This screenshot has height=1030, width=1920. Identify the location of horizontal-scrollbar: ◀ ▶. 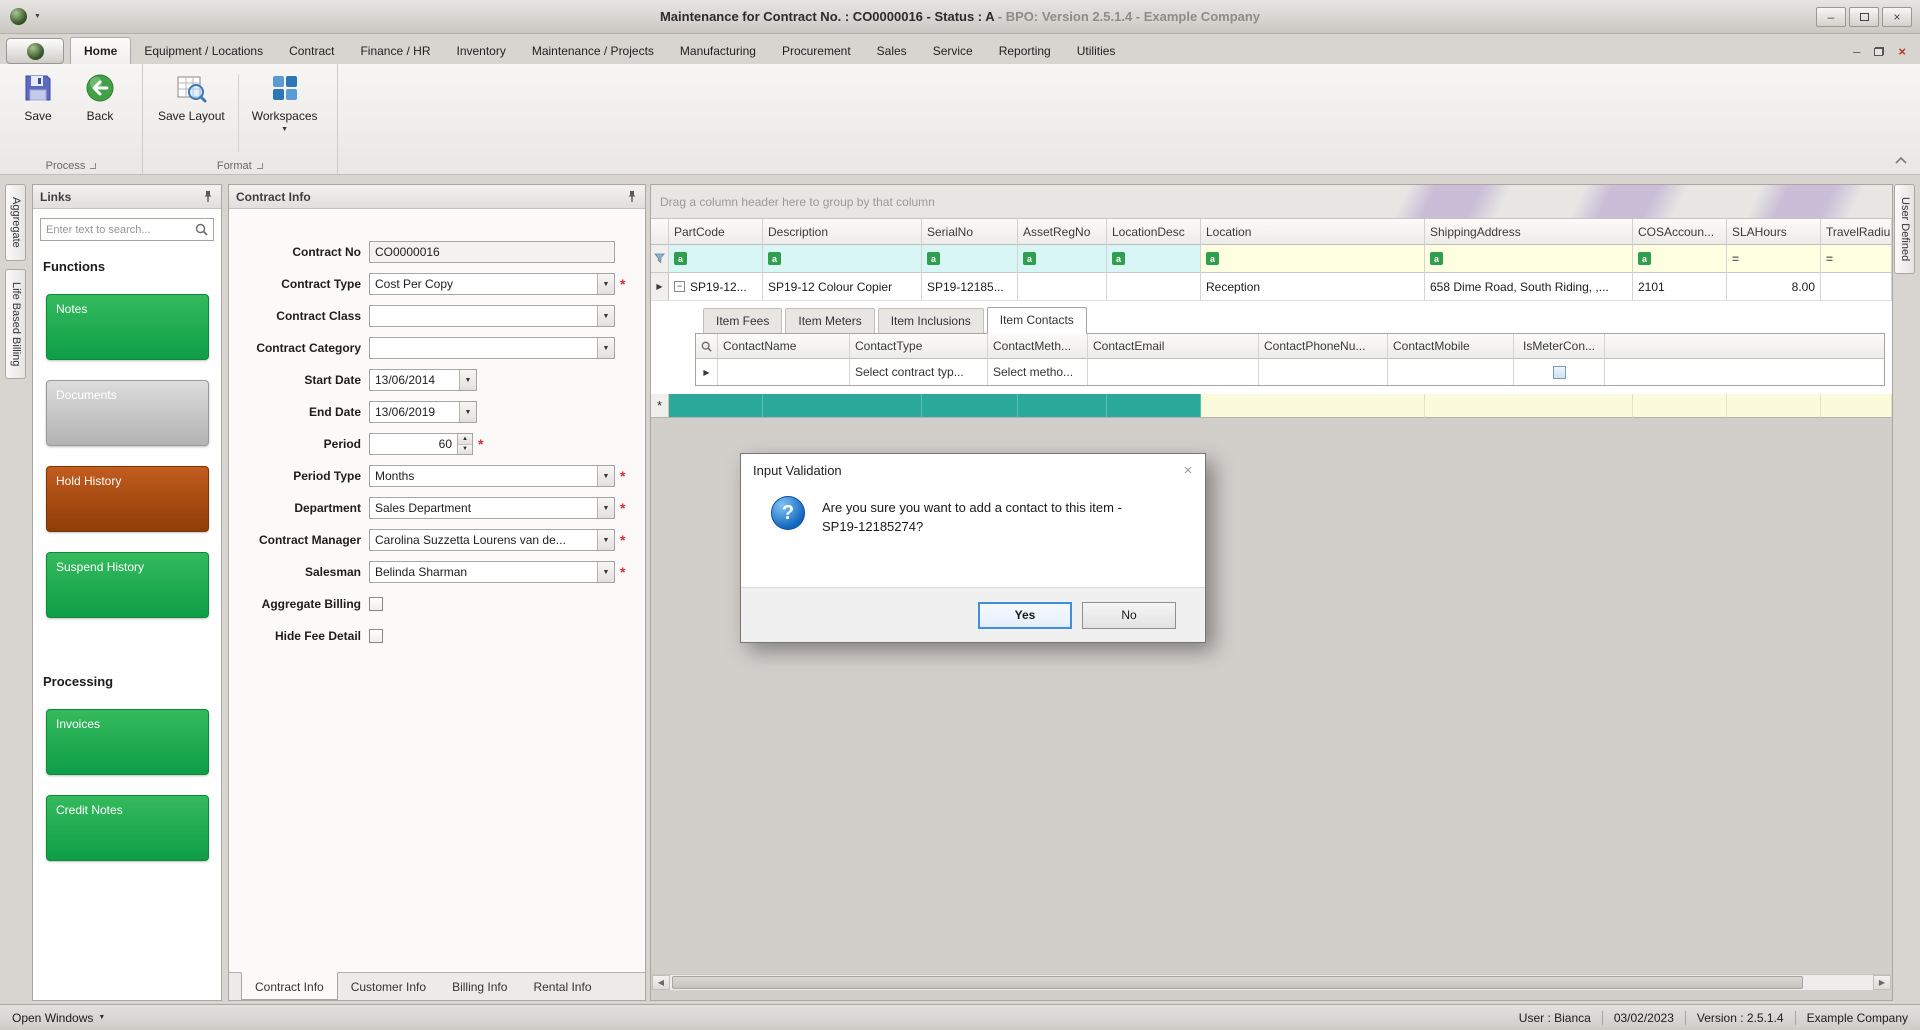
(1271, 982).